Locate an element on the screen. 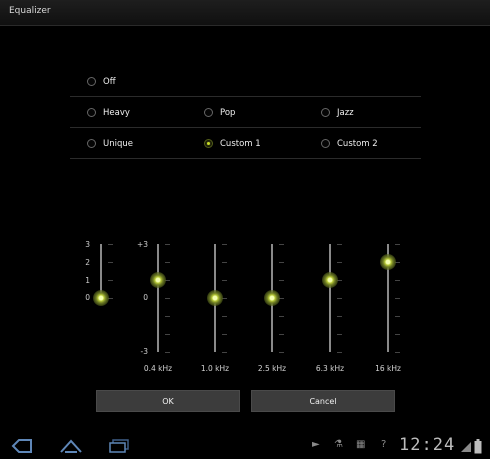  preset-pop: Pop is located at coordinates (219, 112).